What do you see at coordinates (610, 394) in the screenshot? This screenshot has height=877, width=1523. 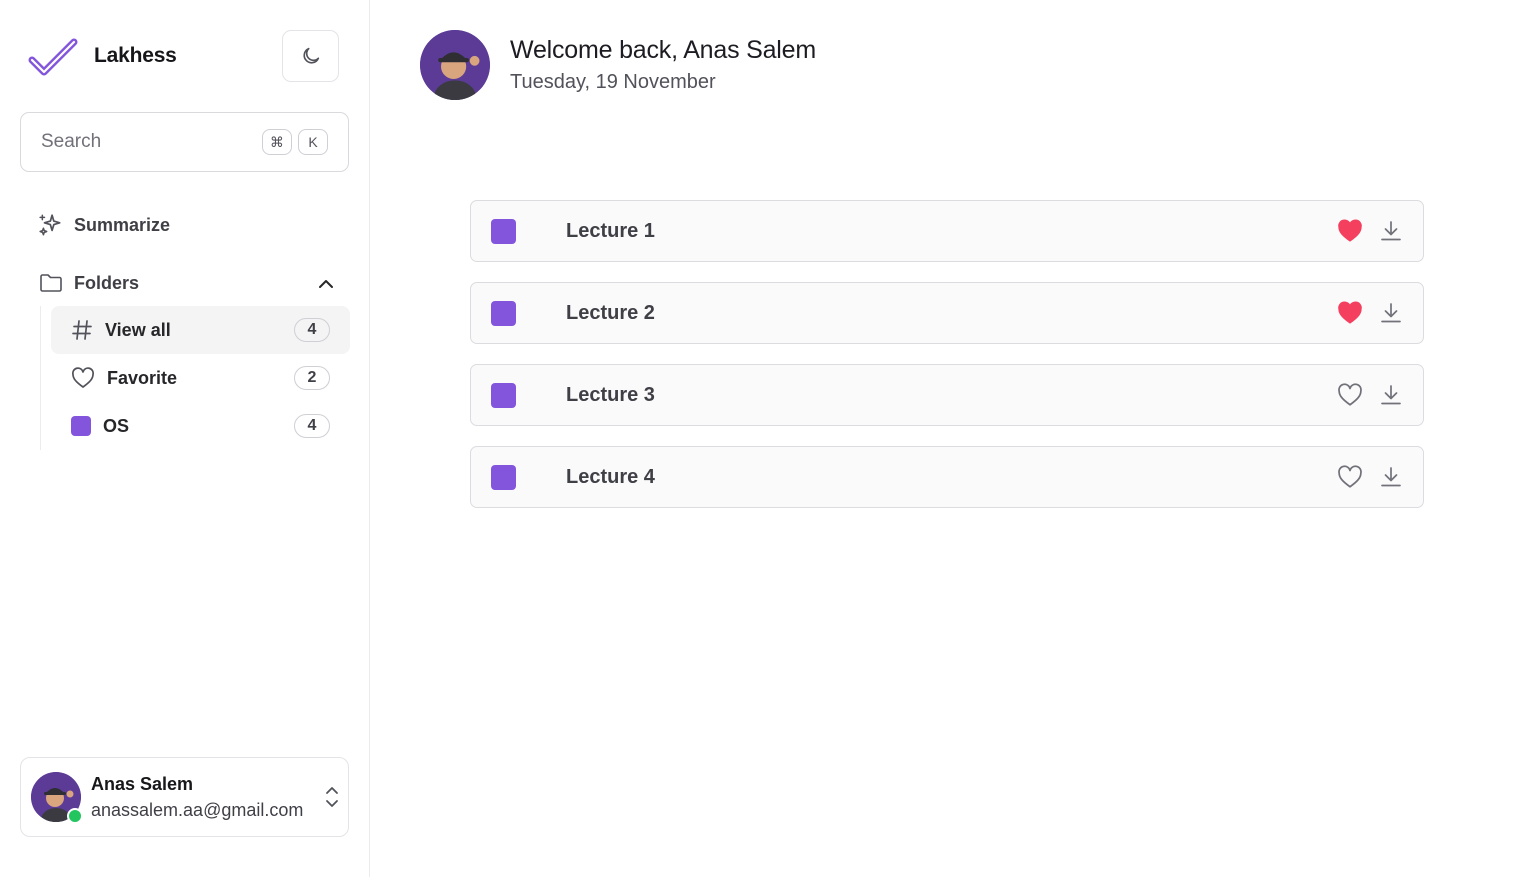 I see `lecture-title: Lecture 3` at bounding box center [610, 394].